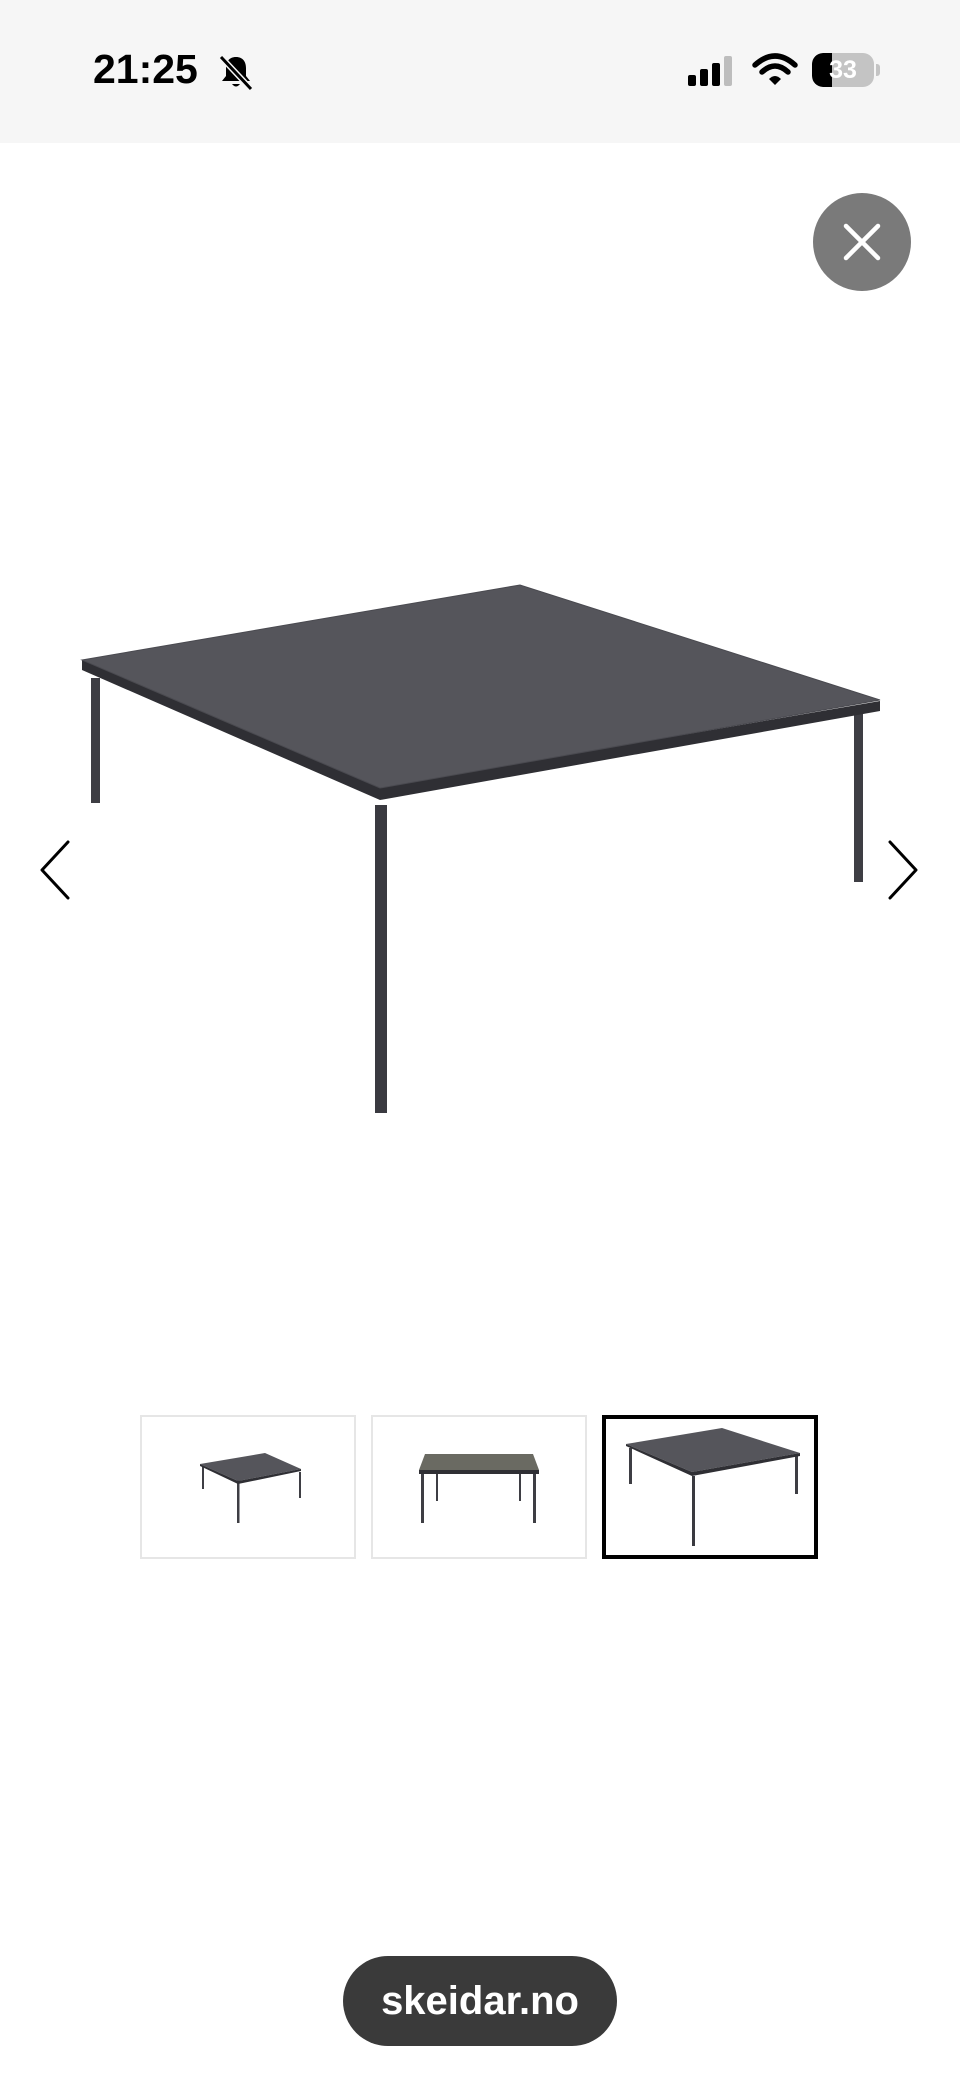 This screenshot has height=2081, width=960. I want to click on bell-slash-icon, so click(236, 73).